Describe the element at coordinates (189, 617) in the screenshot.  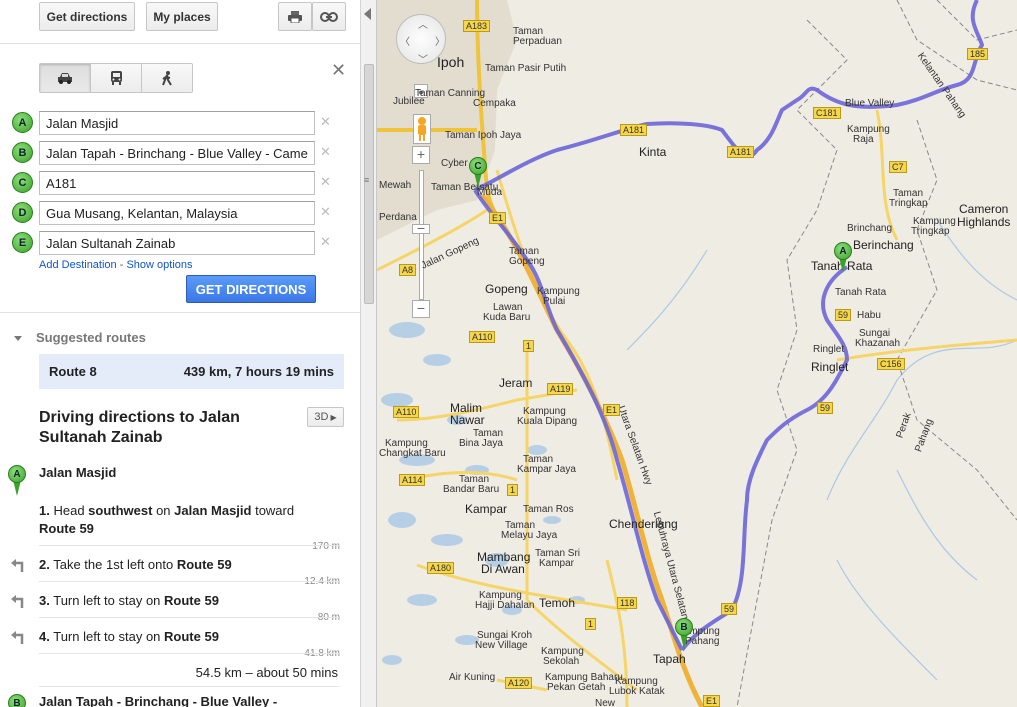
I see `step-divider` at that location.